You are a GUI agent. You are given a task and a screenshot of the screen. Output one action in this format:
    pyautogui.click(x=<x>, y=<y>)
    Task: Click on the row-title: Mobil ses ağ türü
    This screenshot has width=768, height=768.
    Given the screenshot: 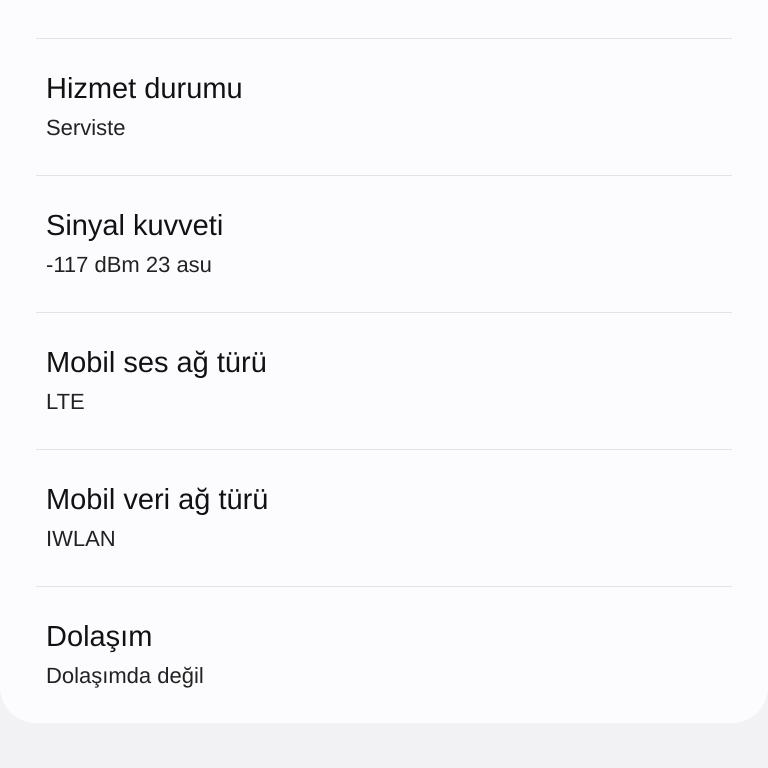 What is the action you would take?
    pyautogui.click(x=157, y=363)
    